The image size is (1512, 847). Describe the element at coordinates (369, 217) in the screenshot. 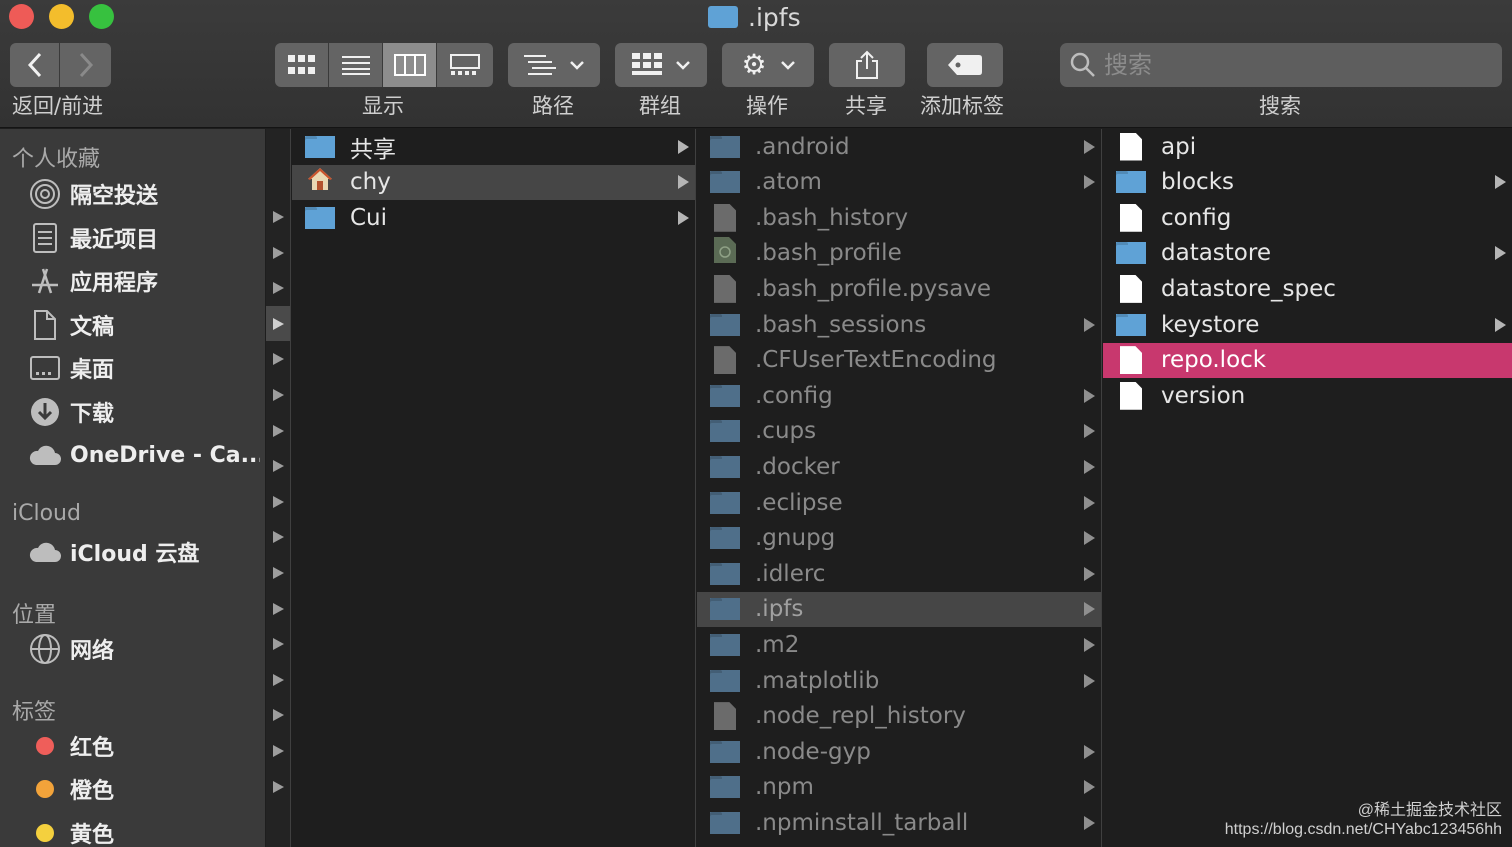

I see `item-name: Cui` at that location.